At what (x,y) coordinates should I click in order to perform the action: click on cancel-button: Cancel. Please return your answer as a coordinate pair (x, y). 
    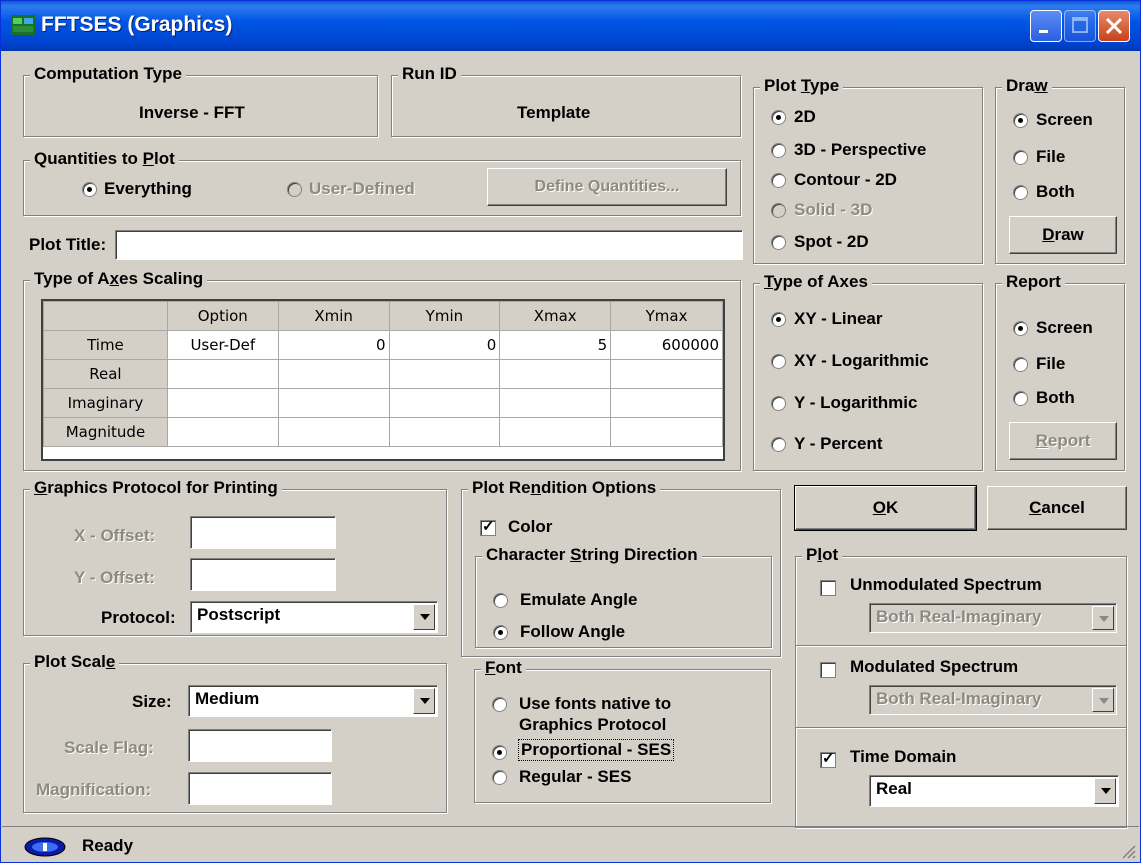
    Looking at the image, I should click on (1057, 508).